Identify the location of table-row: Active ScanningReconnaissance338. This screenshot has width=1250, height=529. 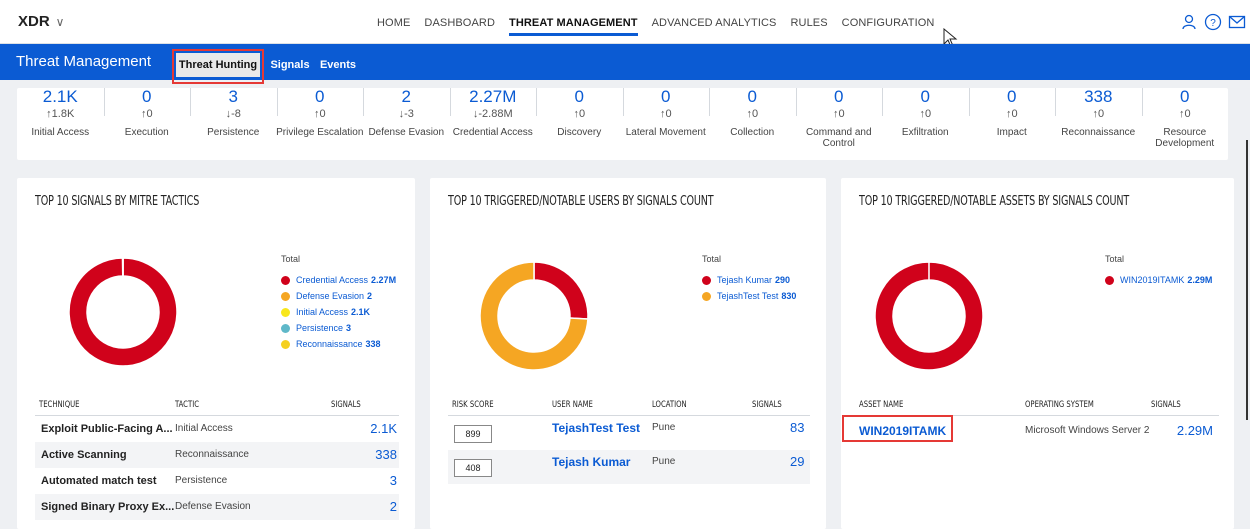
(217, 455).